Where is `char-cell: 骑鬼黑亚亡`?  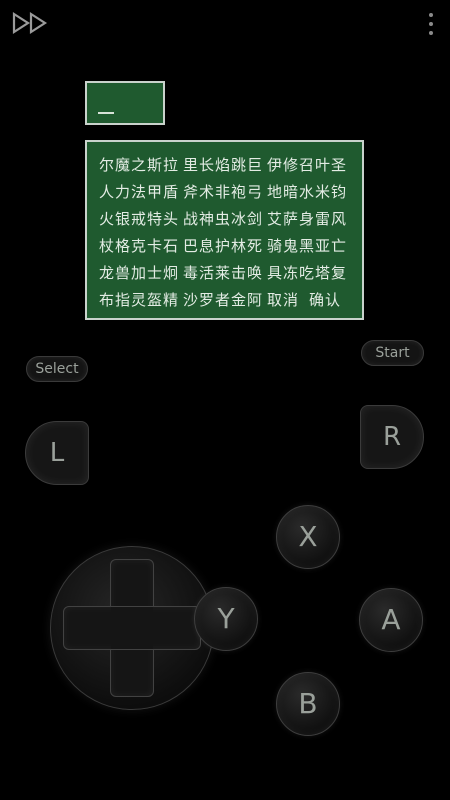
char-cell: 骑鬼黑亚亡 is located at coordinates (306, 246).